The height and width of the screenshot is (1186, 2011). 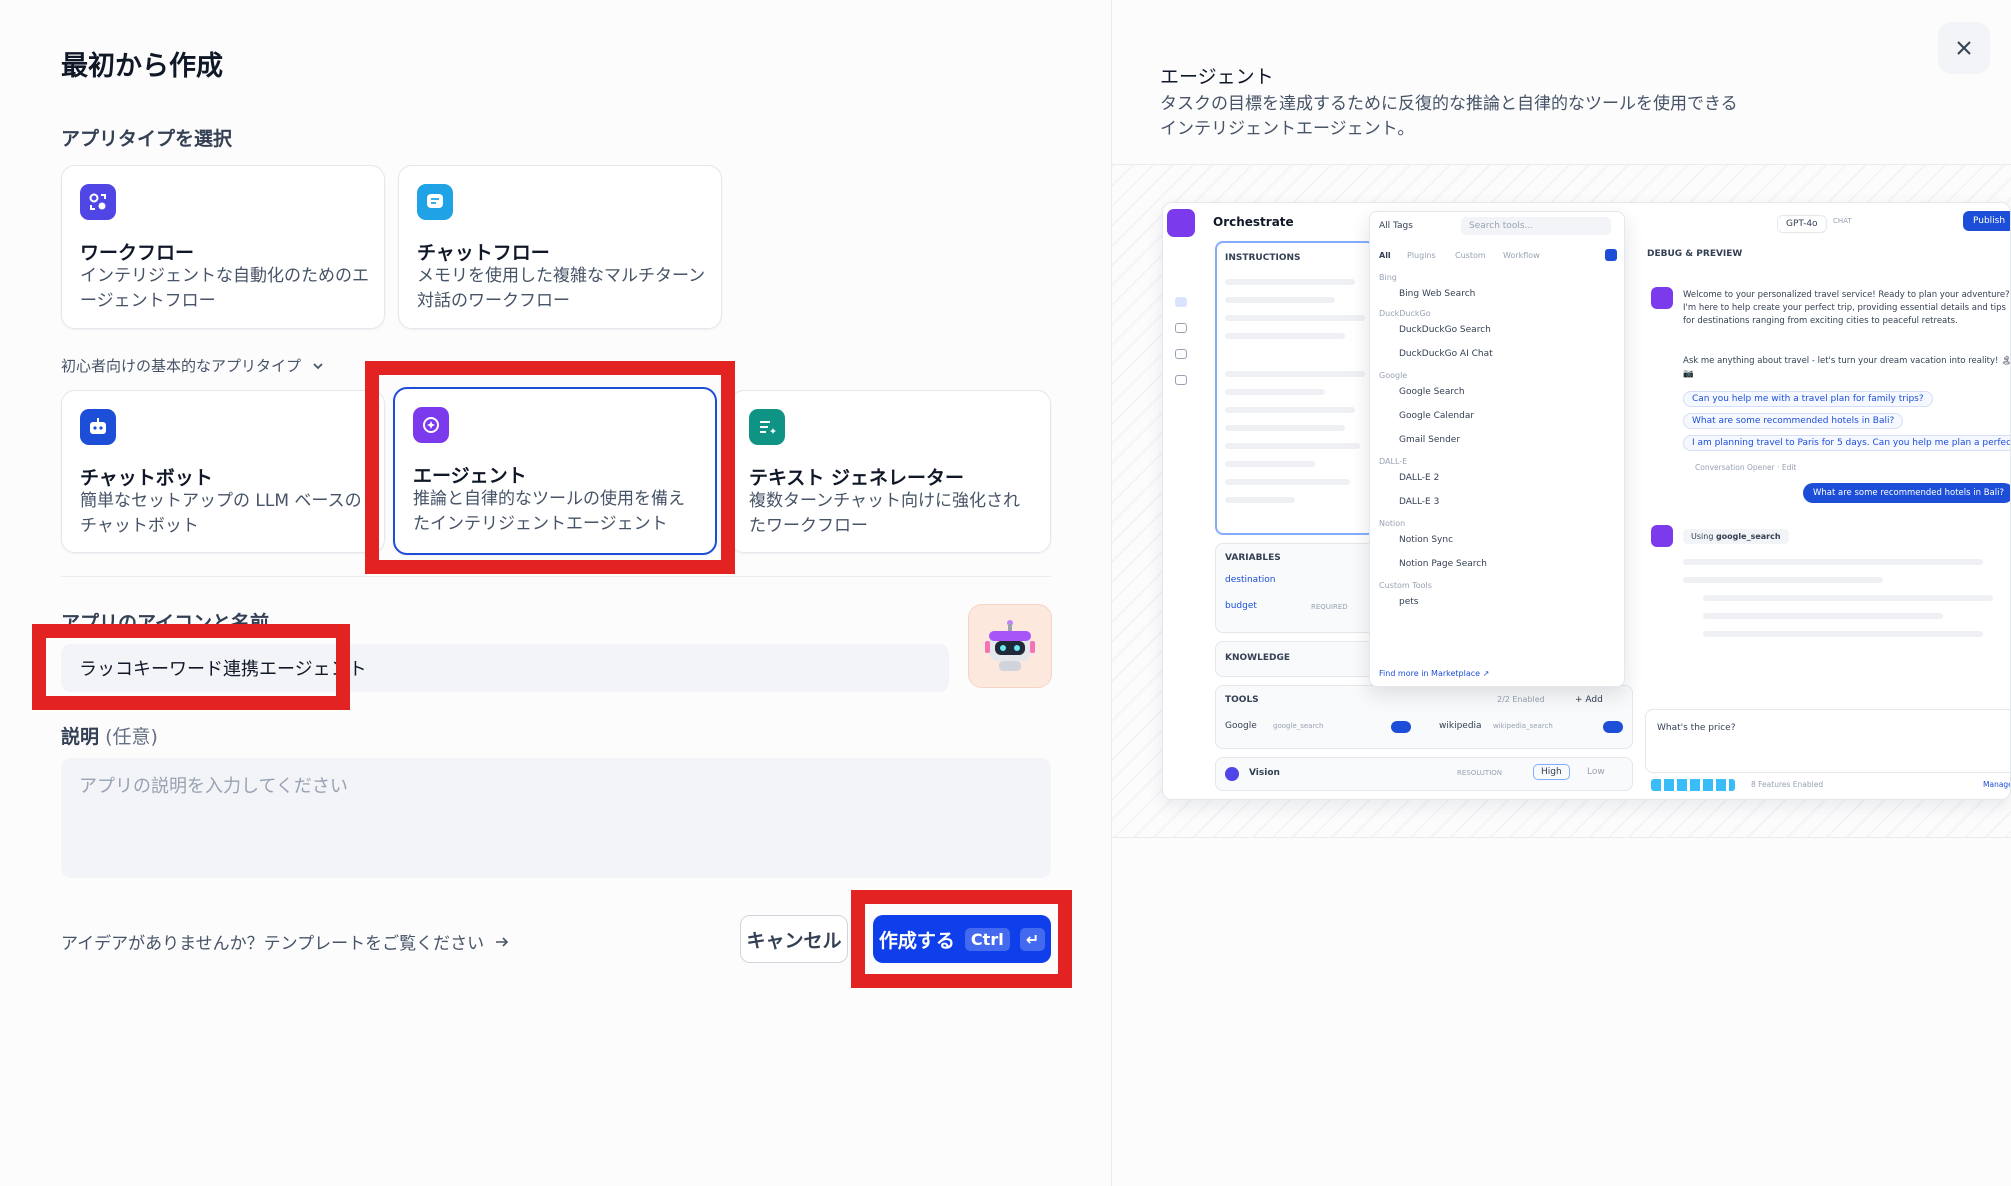 I want to click on bot-avatar, so click(x=1662, y=536).